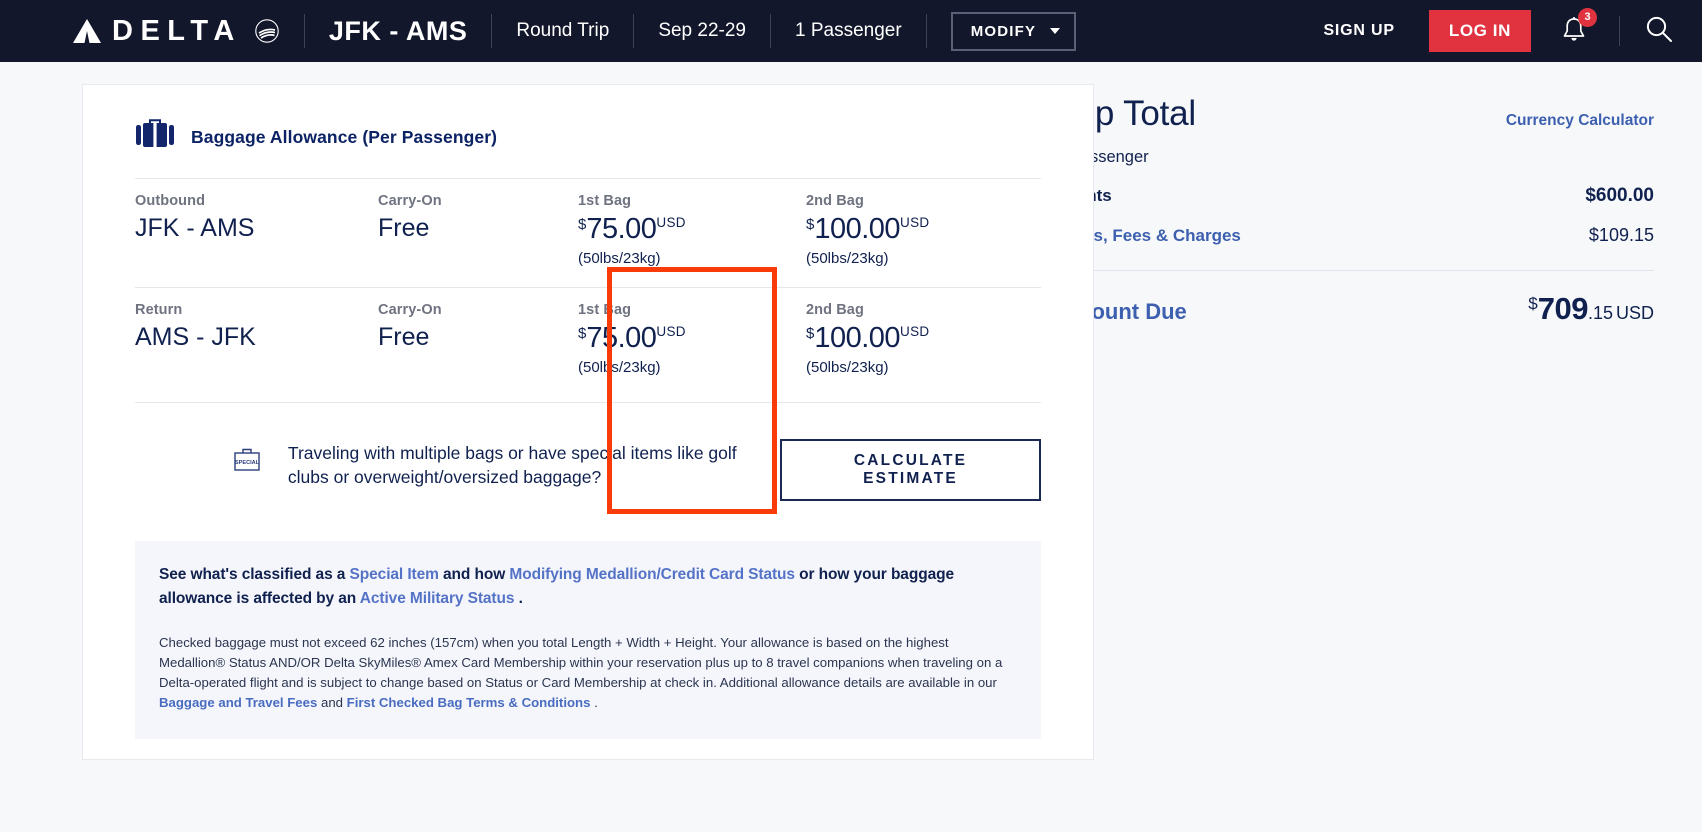 Image resolution: width=1702 pixels, height=832 pixels. I want to click on baggage-travel-fees-link: Baggage and Travel Fees, so click(238, 702).